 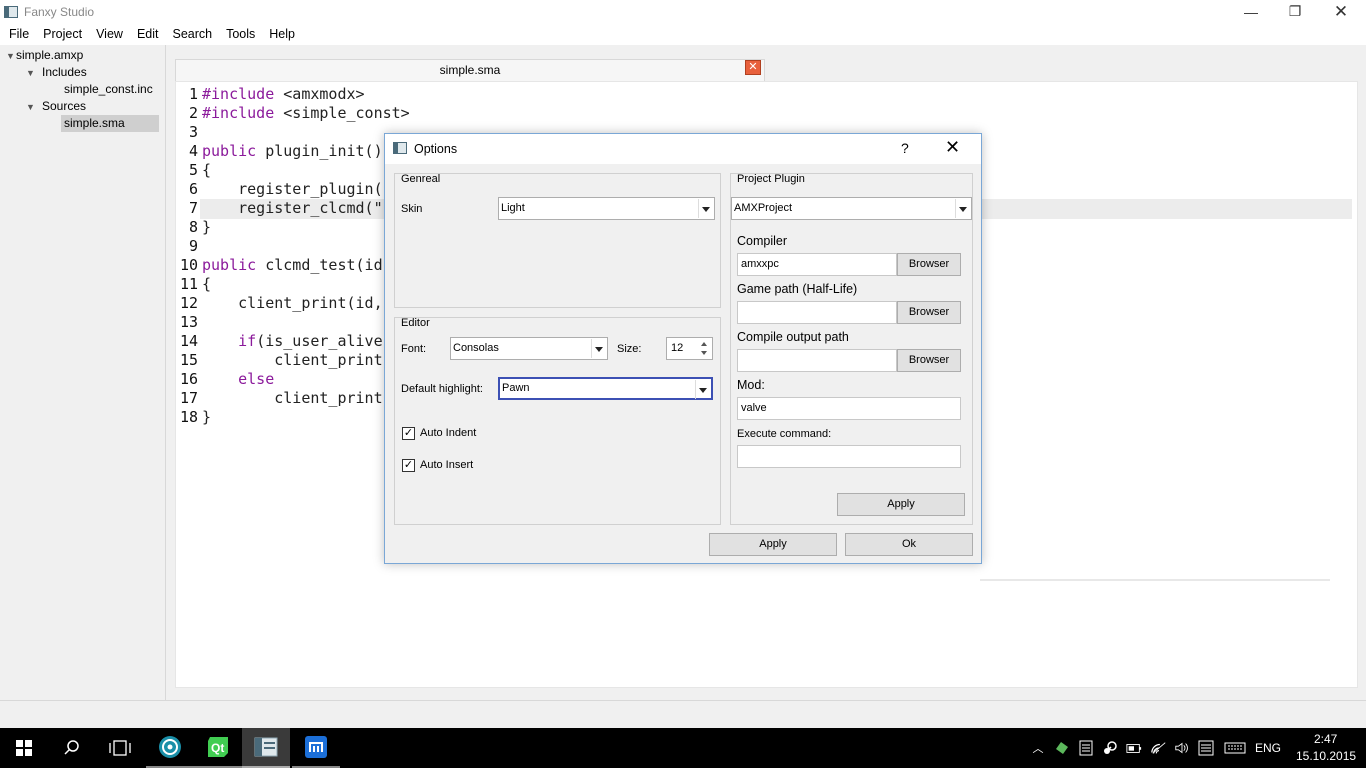 What do you see at coordinates (1159, 748) in the screenshot?
I see `wifi-icon` at bounding box center [1159, 748].